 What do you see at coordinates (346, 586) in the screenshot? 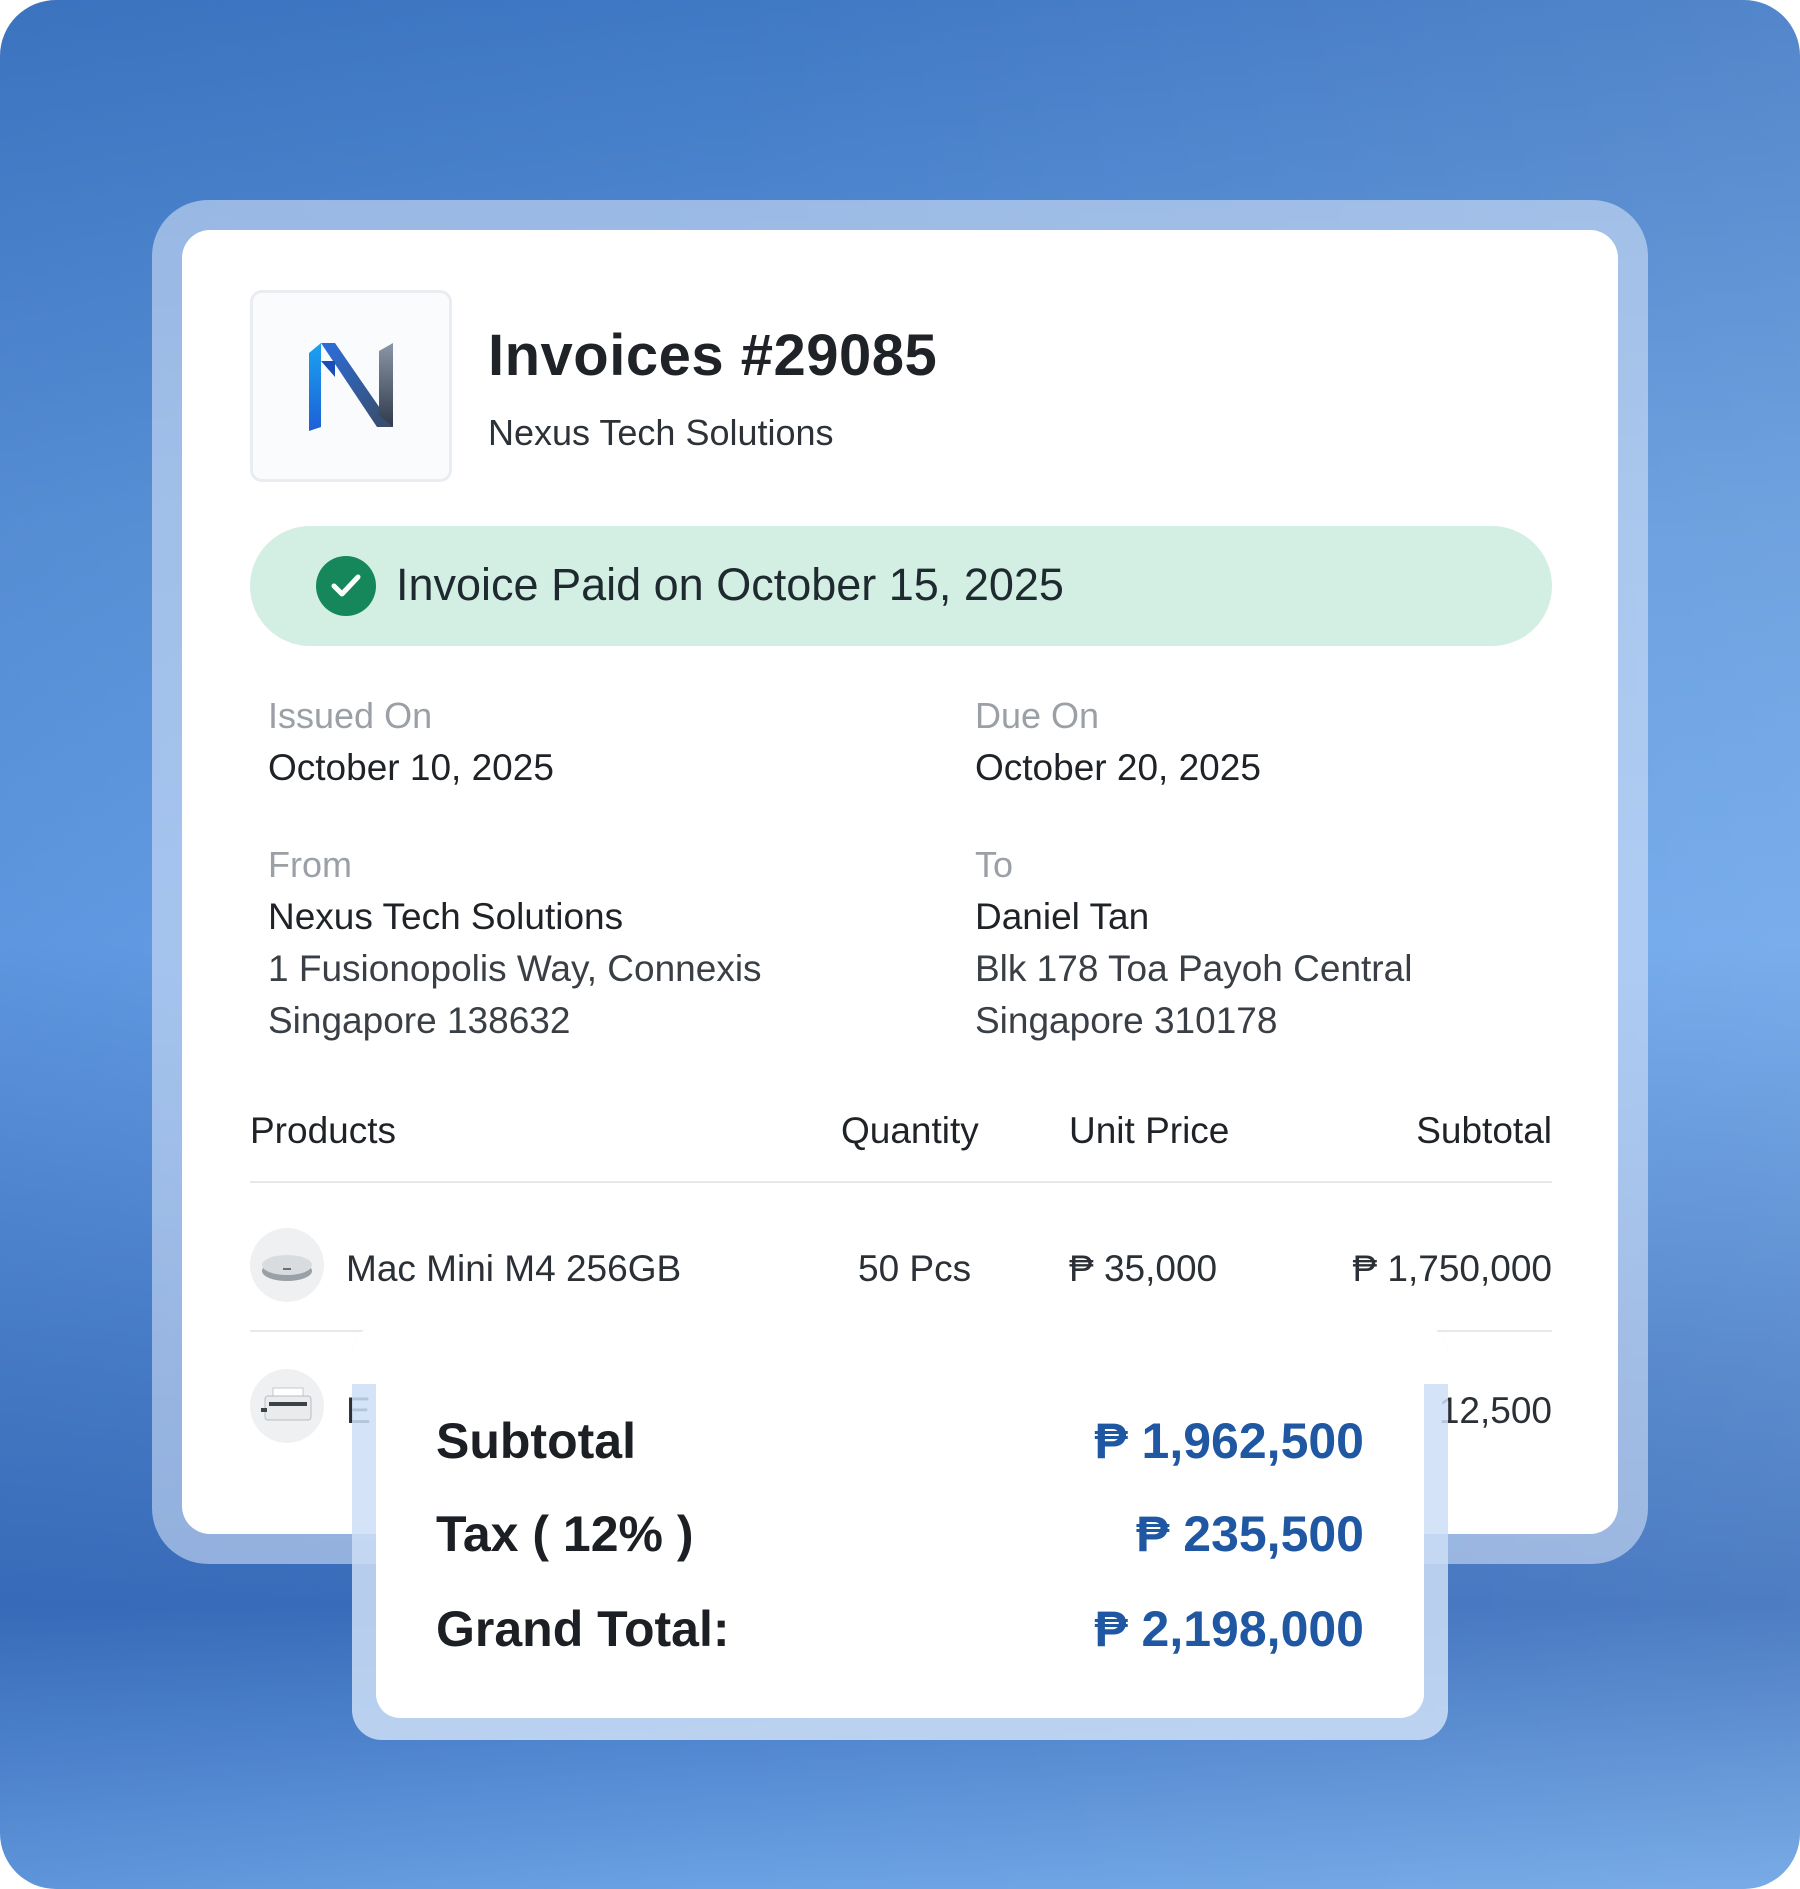
I see `check-circle-icon` at bounding box center [346, 586].